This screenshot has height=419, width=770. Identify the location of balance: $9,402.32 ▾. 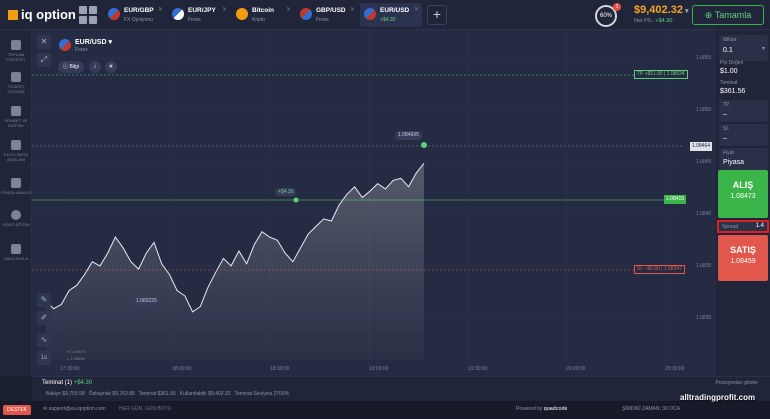
(661, 10).